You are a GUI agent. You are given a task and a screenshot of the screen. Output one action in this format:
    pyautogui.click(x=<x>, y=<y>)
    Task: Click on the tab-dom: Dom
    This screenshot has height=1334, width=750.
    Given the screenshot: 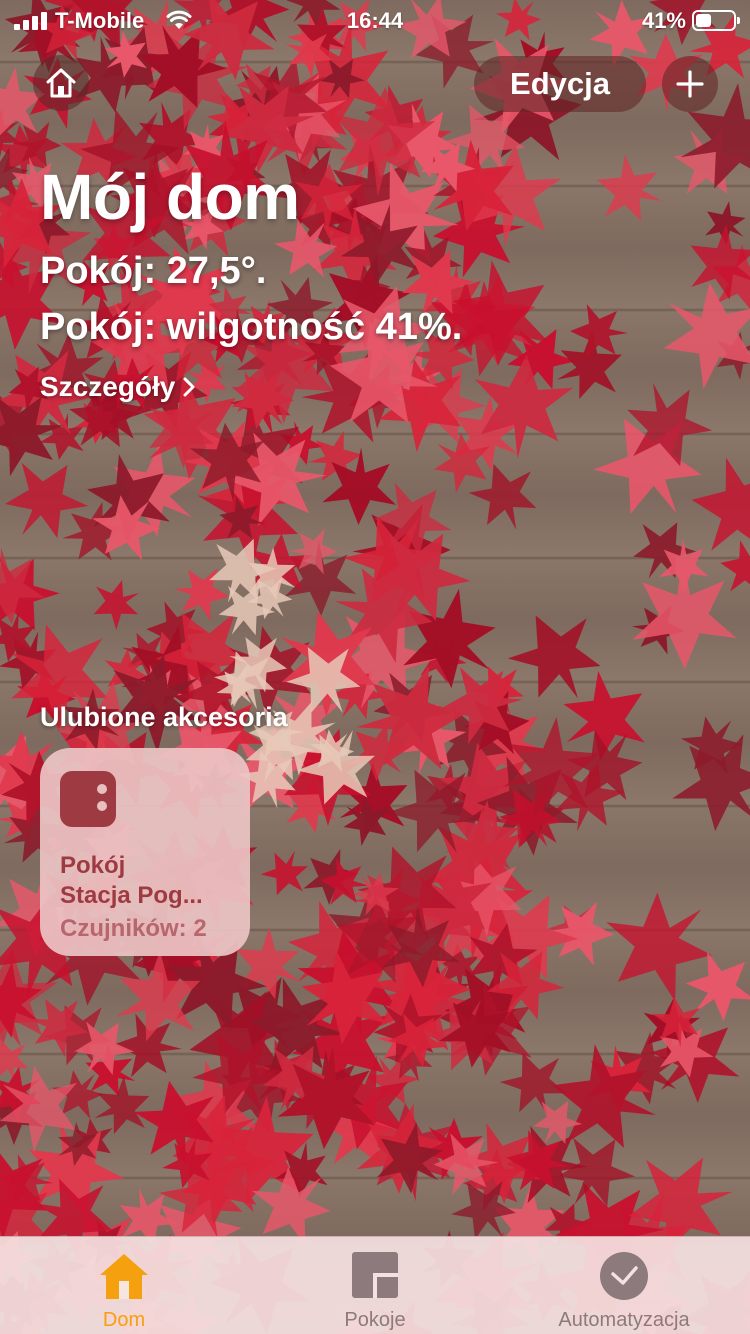 What is the action you would take?
    pyautogui.click(x=124, y=1285)
    